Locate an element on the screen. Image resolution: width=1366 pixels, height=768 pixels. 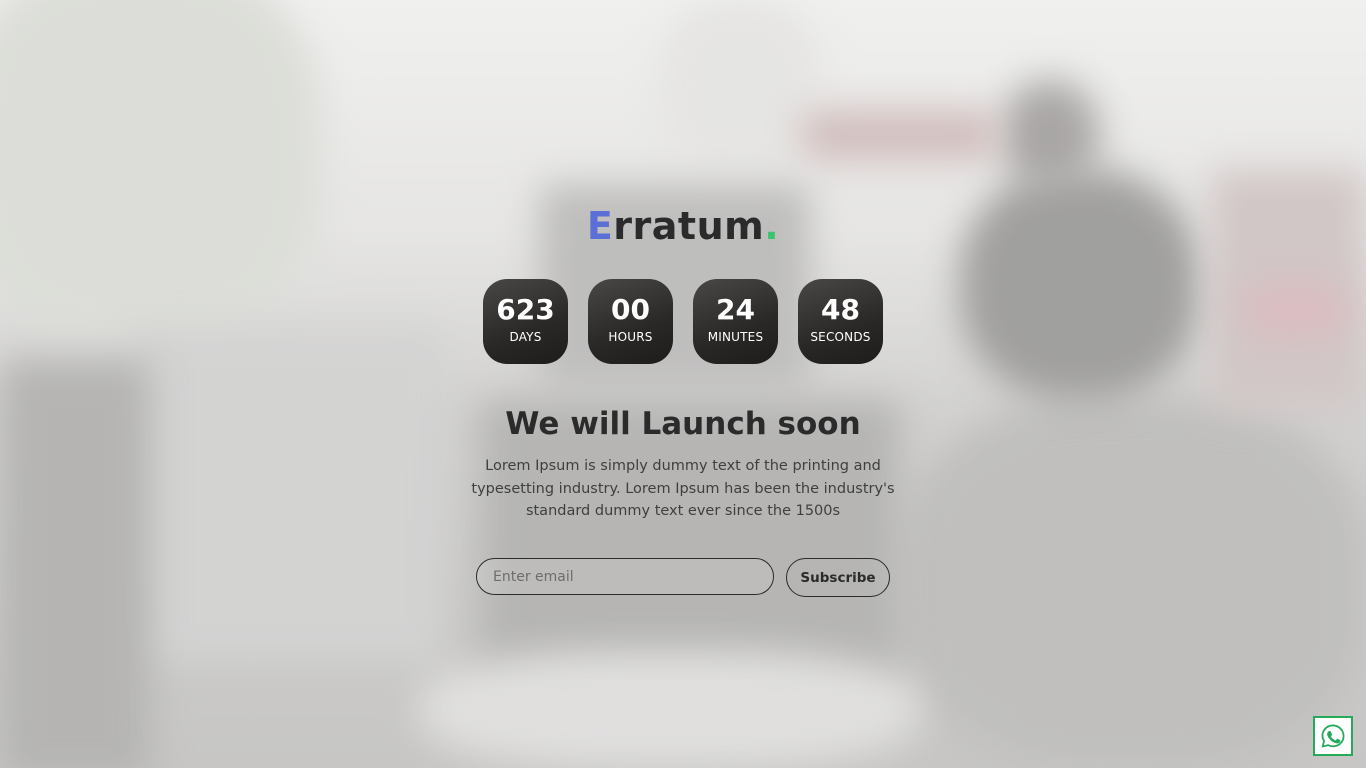
countdown-value: 623 is located at coordinates (525, 309).